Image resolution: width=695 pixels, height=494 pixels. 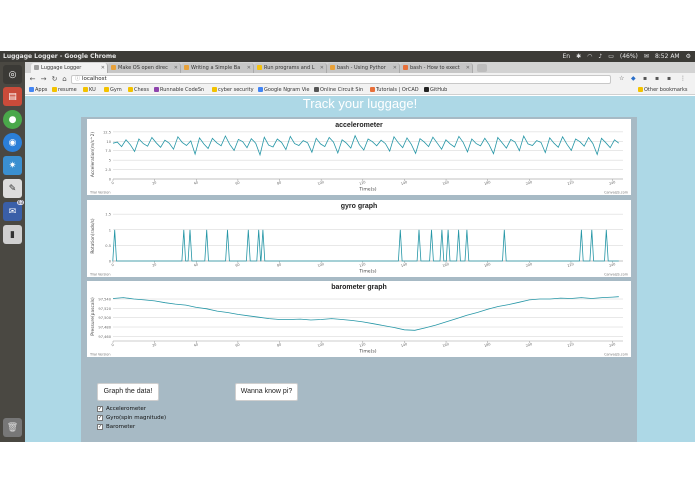 What do you see at coordinates (217, 68) in the screenshot?
I see `tab-writing-simple: Writing a Simple Ba ✕` at bounding box center [217, 68].